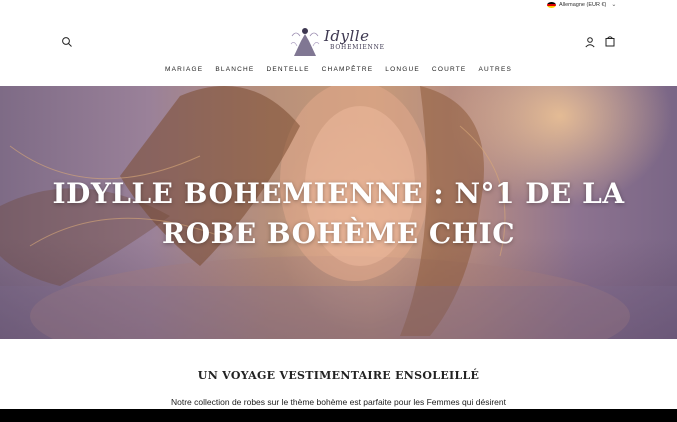 The height and width of the screenshot is (422, 677). Describe the element at coordinates (347, 36) in the screenshot. I see `logo-script-text: Idylle` at that location.